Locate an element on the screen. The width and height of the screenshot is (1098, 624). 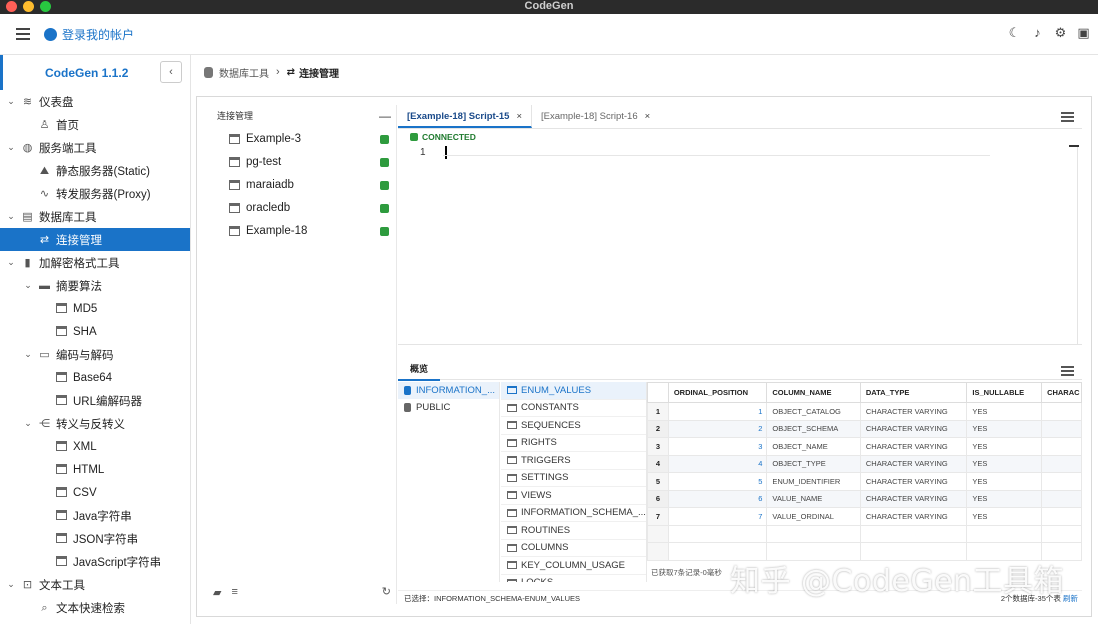
table-item: ENUM_VALUES is located at coordinates (573, 391).